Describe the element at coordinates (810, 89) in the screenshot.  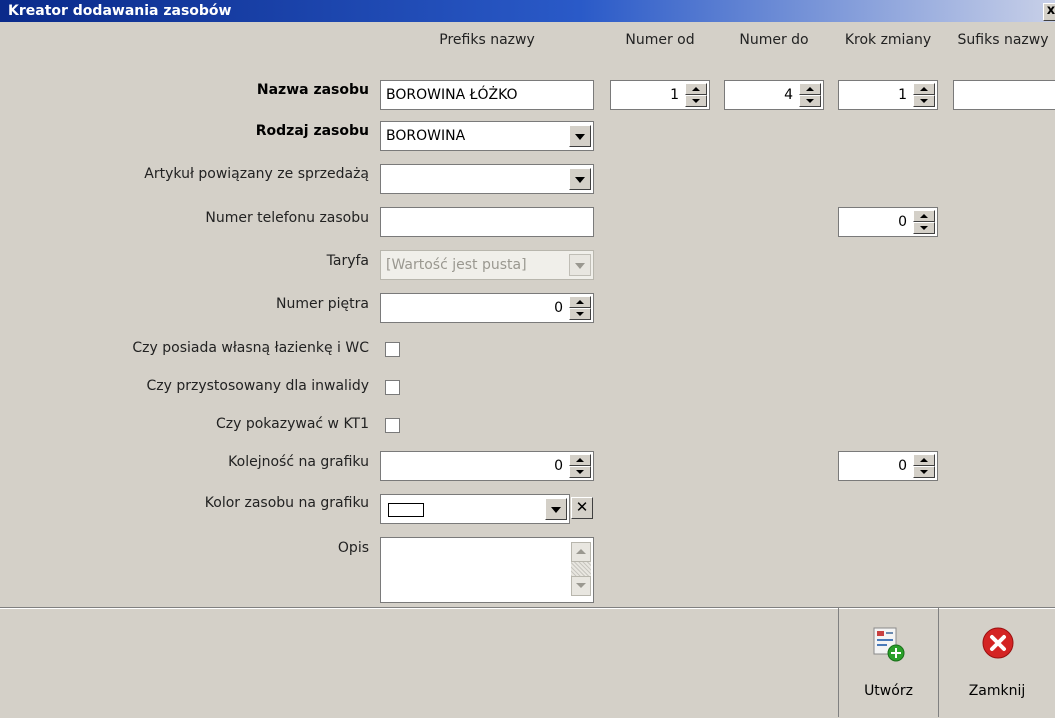
I see `number-to-up-arrow-icon` at that location.